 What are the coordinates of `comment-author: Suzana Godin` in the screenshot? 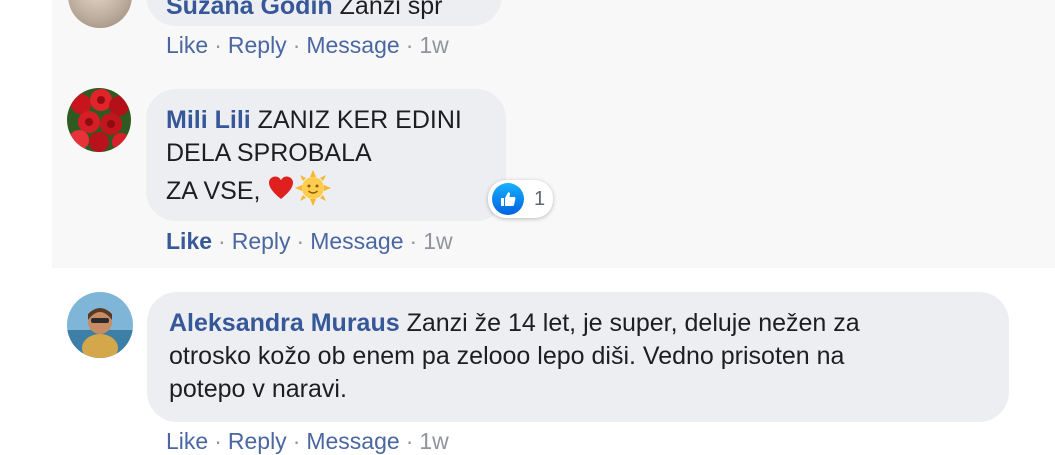 It's located at (249, 10).